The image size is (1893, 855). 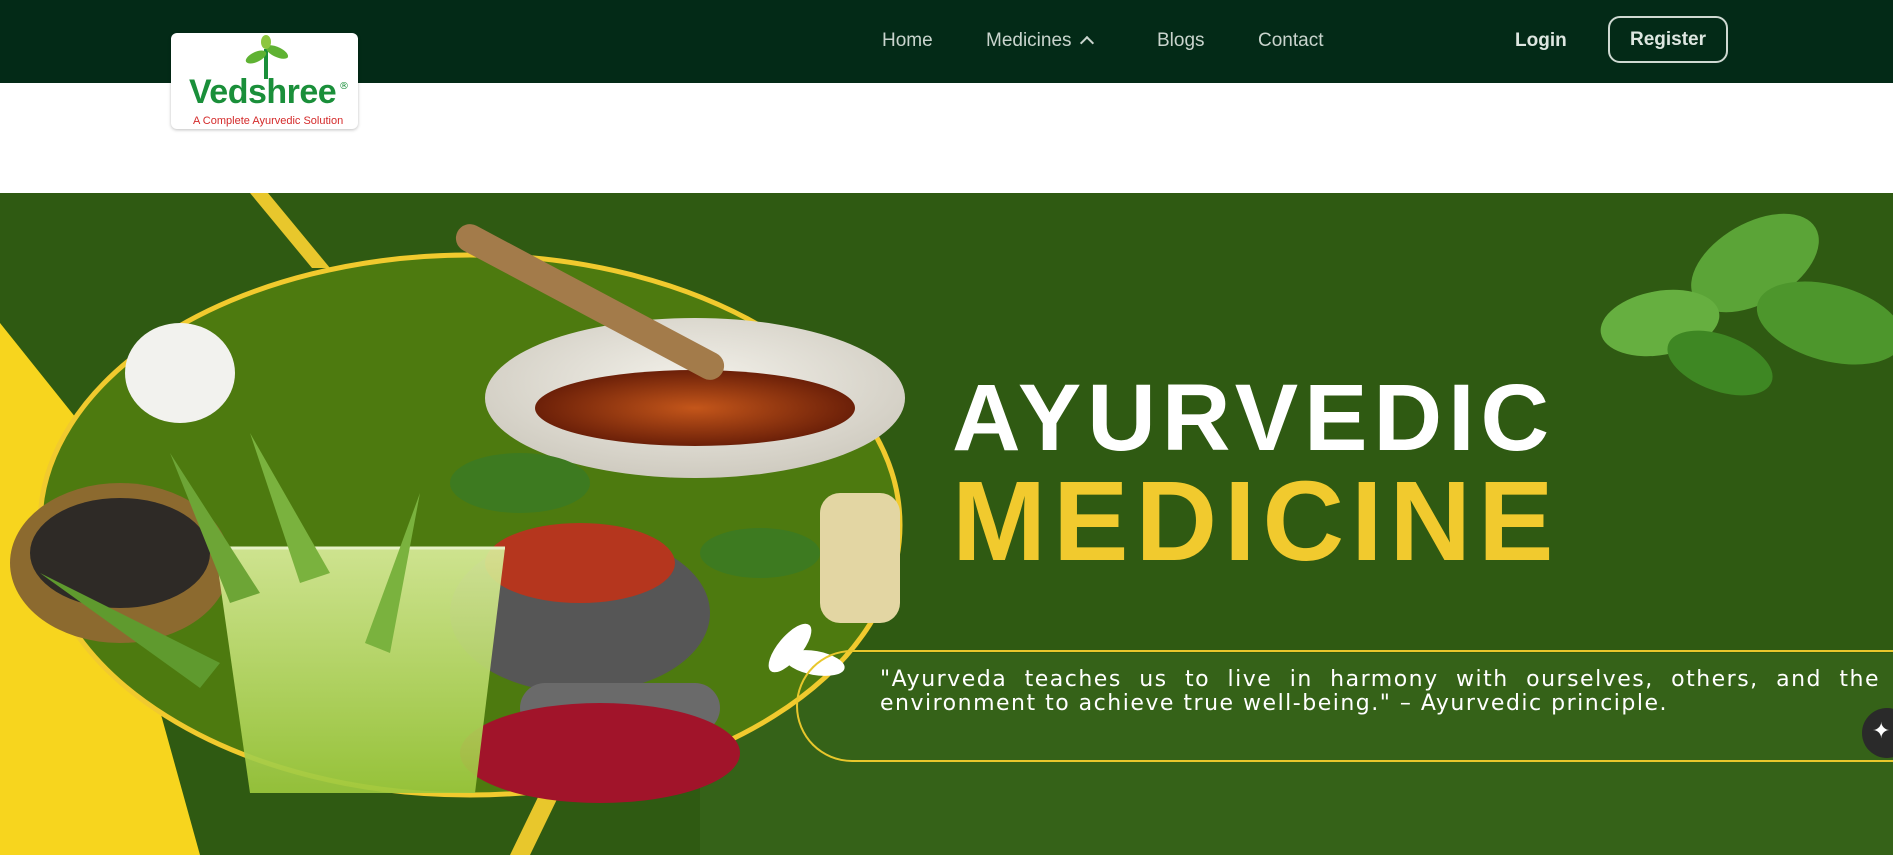 I want to click on chevron-up-icon, so click(x=1086, y=43).